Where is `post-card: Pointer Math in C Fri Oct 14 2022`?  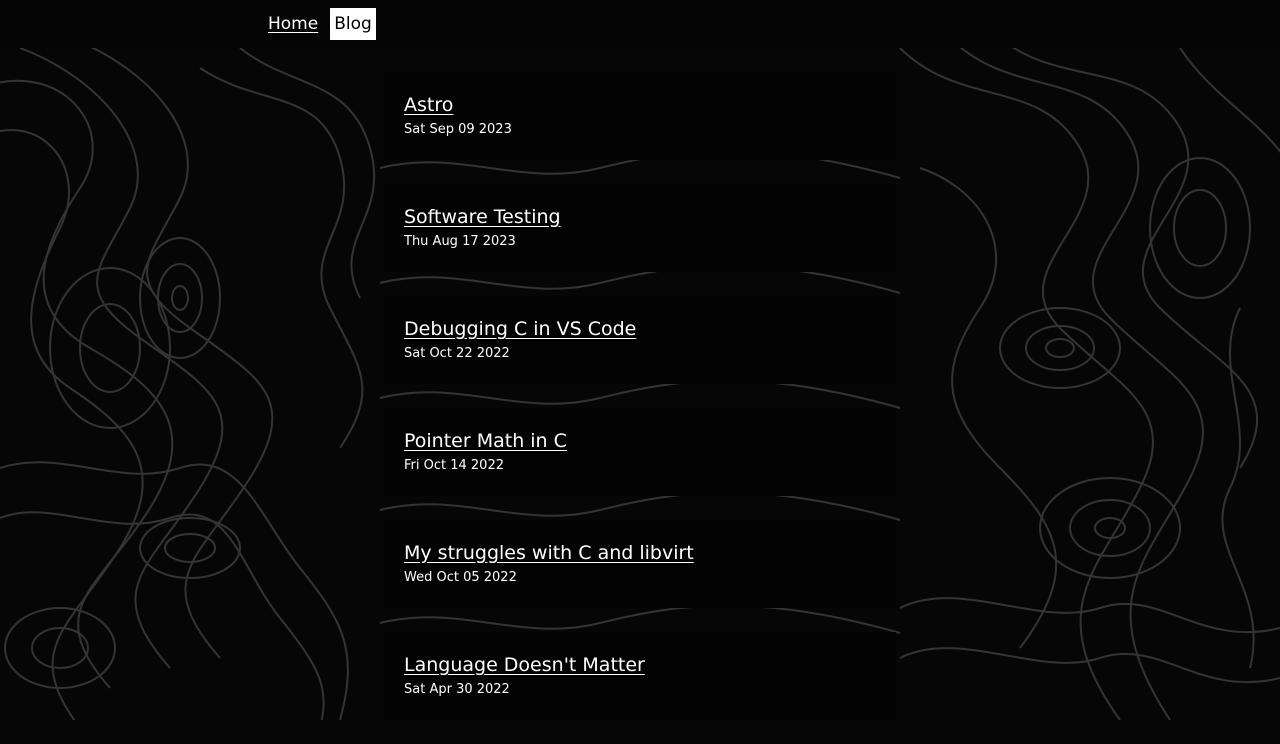
post-card: Pointer Math in C Fri Oct 14 2022 is located at coordinates (640, 452).